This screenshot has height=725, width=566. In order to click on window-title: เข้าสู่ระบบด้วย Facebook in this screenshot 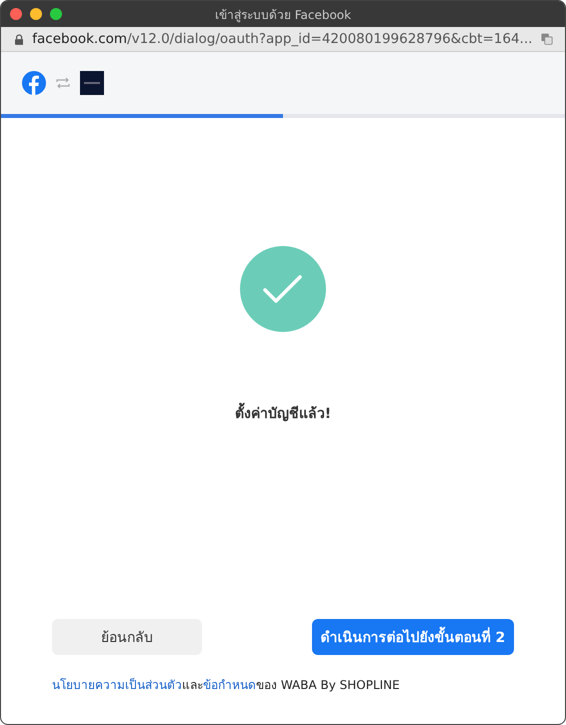, I will do `click(283, 15)`.